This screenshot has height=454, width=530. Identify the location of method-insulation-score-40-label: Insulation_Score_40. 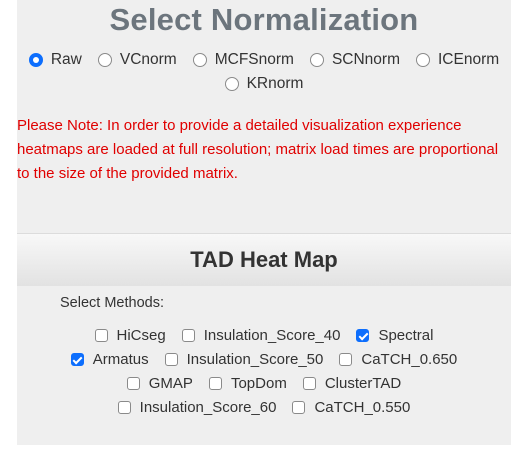
(272, 335).